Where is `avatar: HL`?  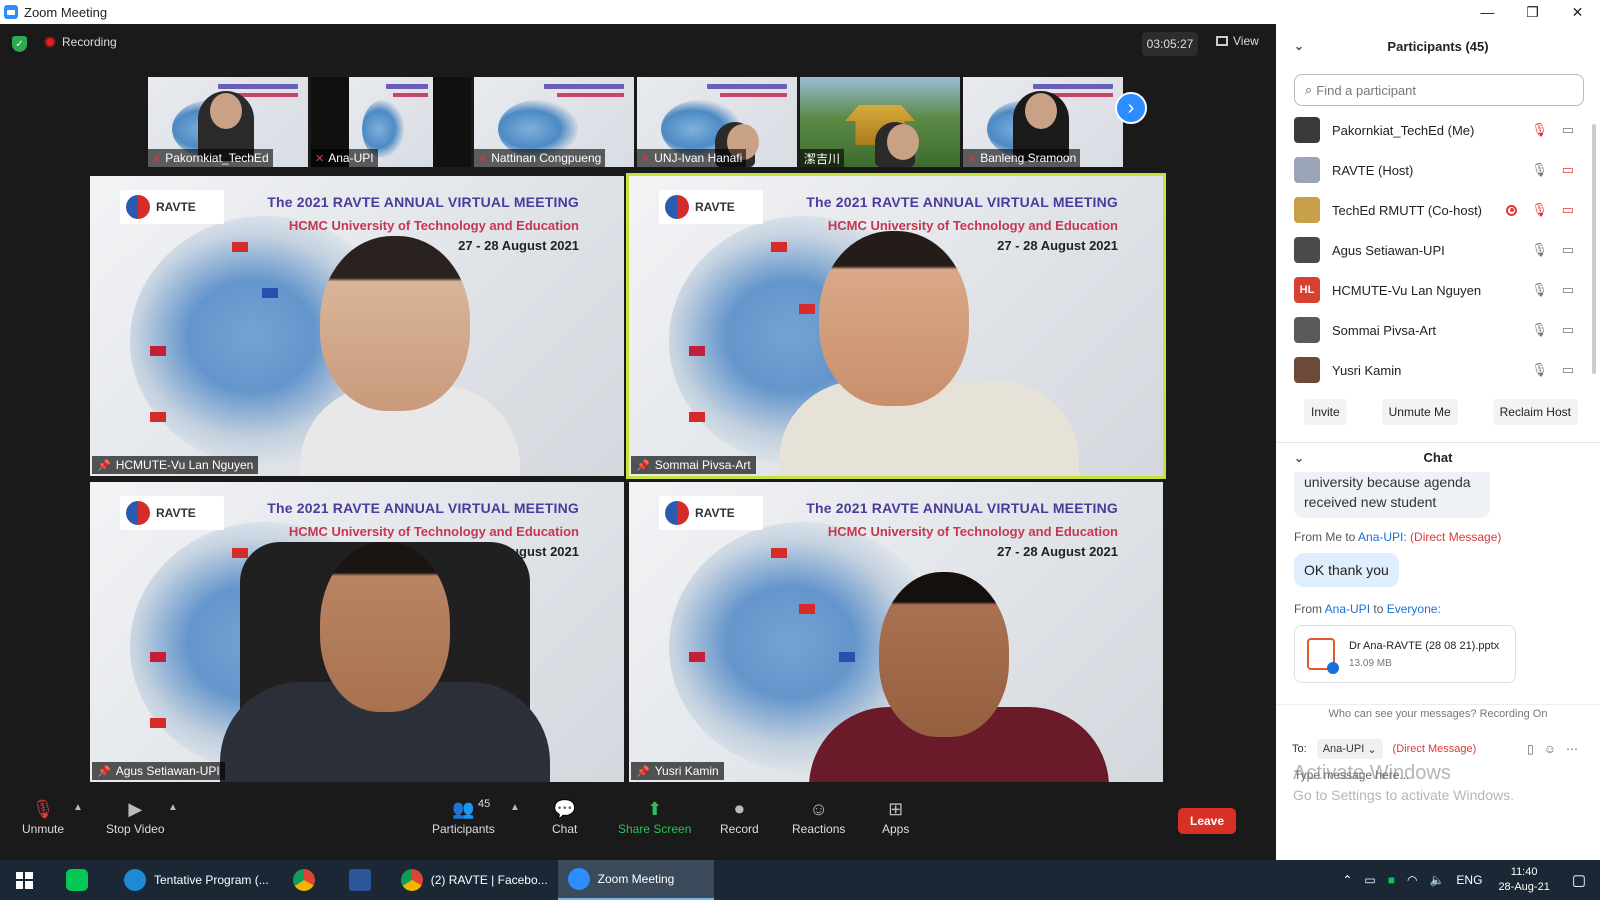 avatar: HL is located at coordinates (1307, 290).